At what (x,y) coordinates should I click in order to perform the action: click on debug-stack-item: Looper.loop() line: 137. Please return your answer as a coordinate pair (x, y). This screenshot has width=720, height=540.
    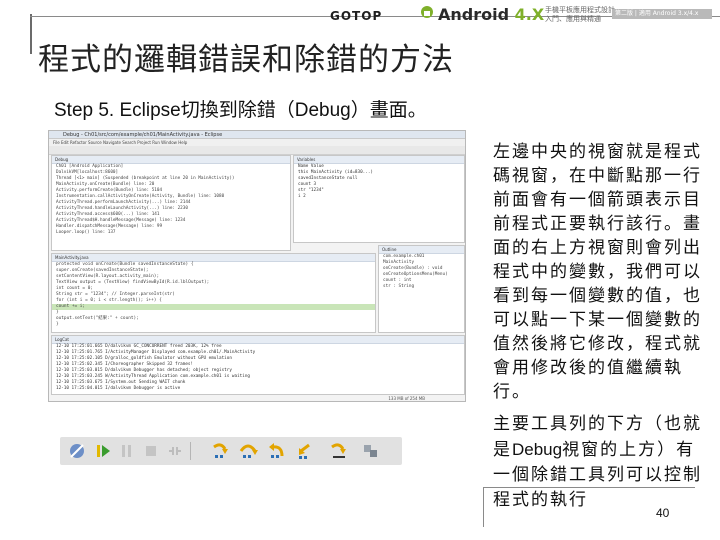
    Looking at the image, I should click on (171, 233).